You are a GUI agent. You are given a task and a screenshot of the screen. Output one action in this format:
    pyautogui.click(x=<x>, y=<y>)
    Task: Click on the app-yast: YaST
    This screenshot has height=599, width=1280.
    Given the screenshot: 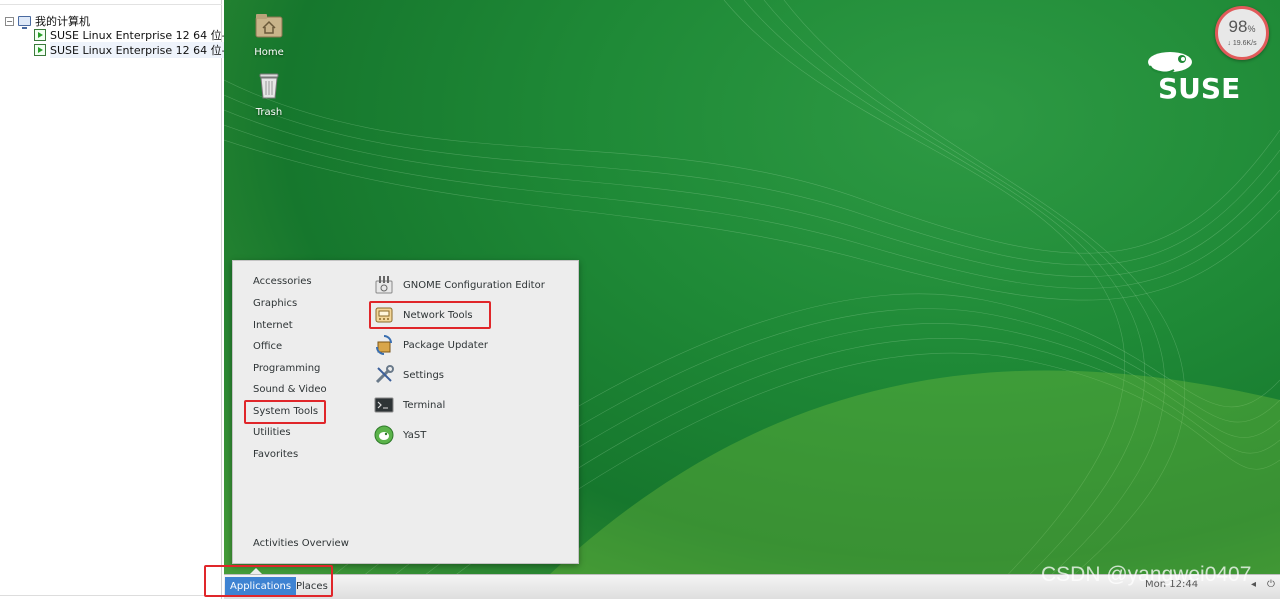 What is the action you would take?
    pyautogui.click(x=399, y=435)
    